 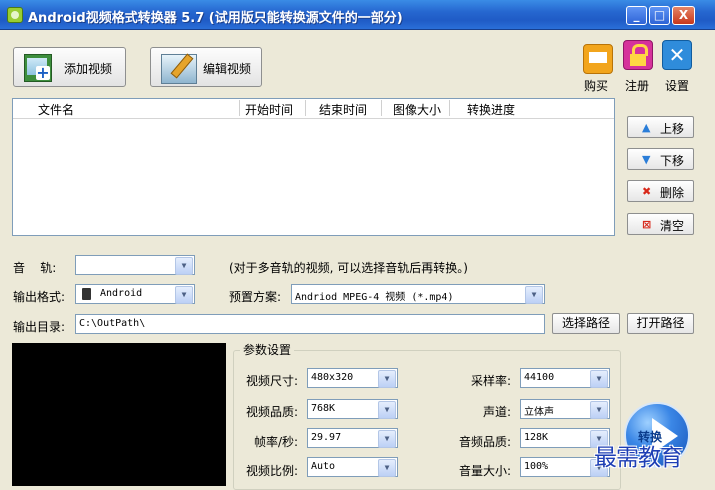 What do you see at coordinates (596, 85) in the screenshot?
I see `buy-label: 购买` at bounding box center [596, 85].